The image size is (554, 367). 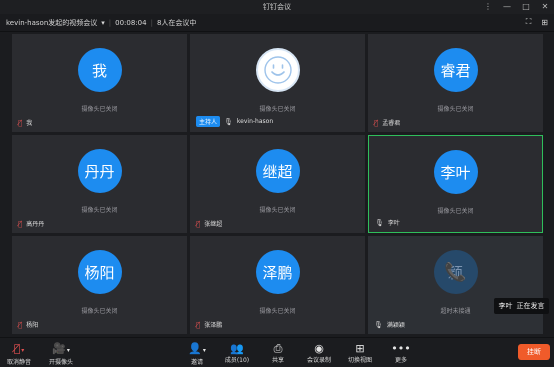 What do you see at coordinates (255, 121) in the screenshot?
I see `participant-name: kevin-hason` at bounding box center [255, 121].